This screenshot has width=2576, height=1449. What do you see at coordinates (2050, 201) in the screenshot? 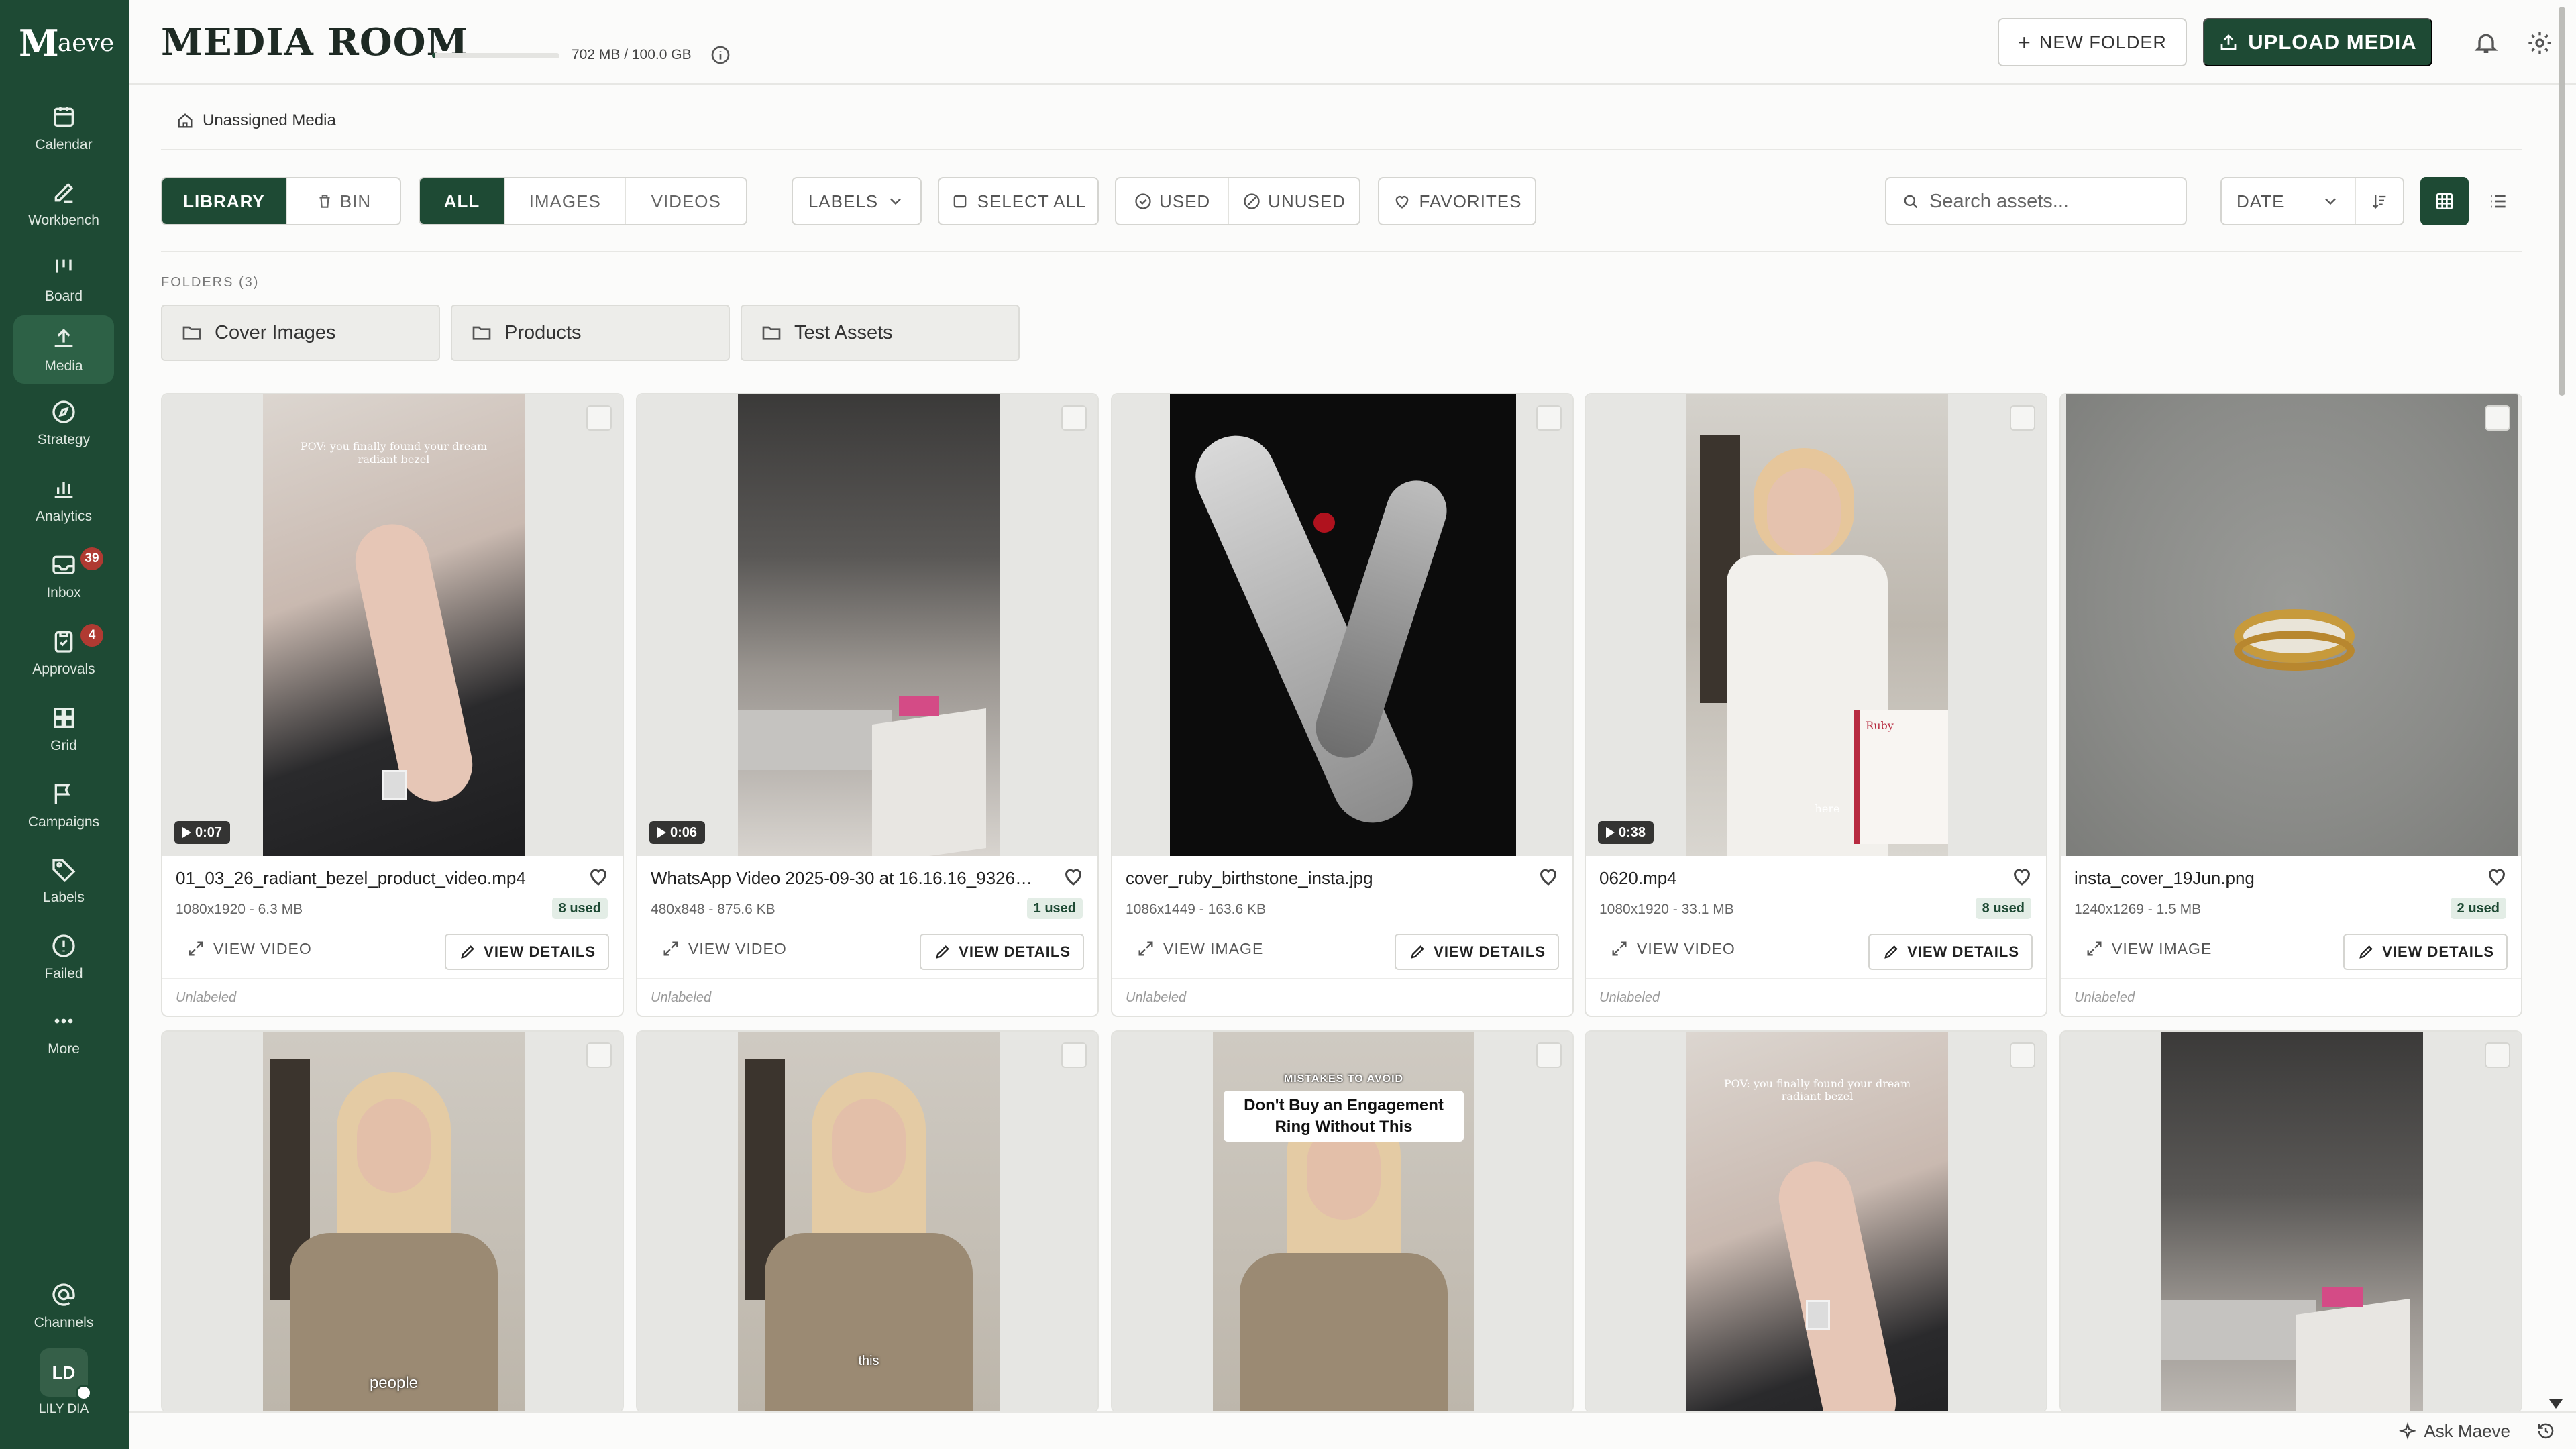
I see `search-input` at bounding box center [2050, 201].